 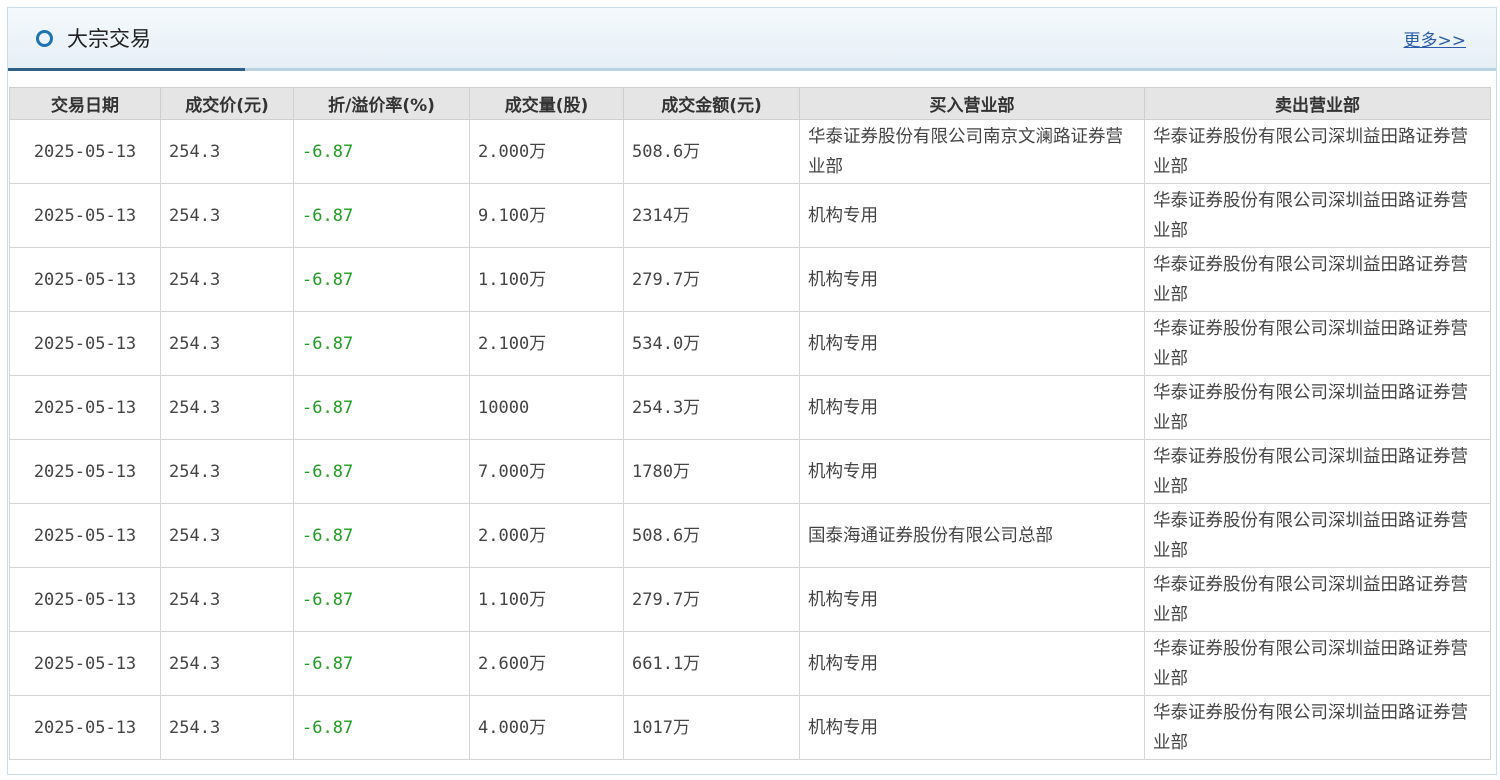 I want to click on cell-volume: 9.100万, so click(x=546, y=215).